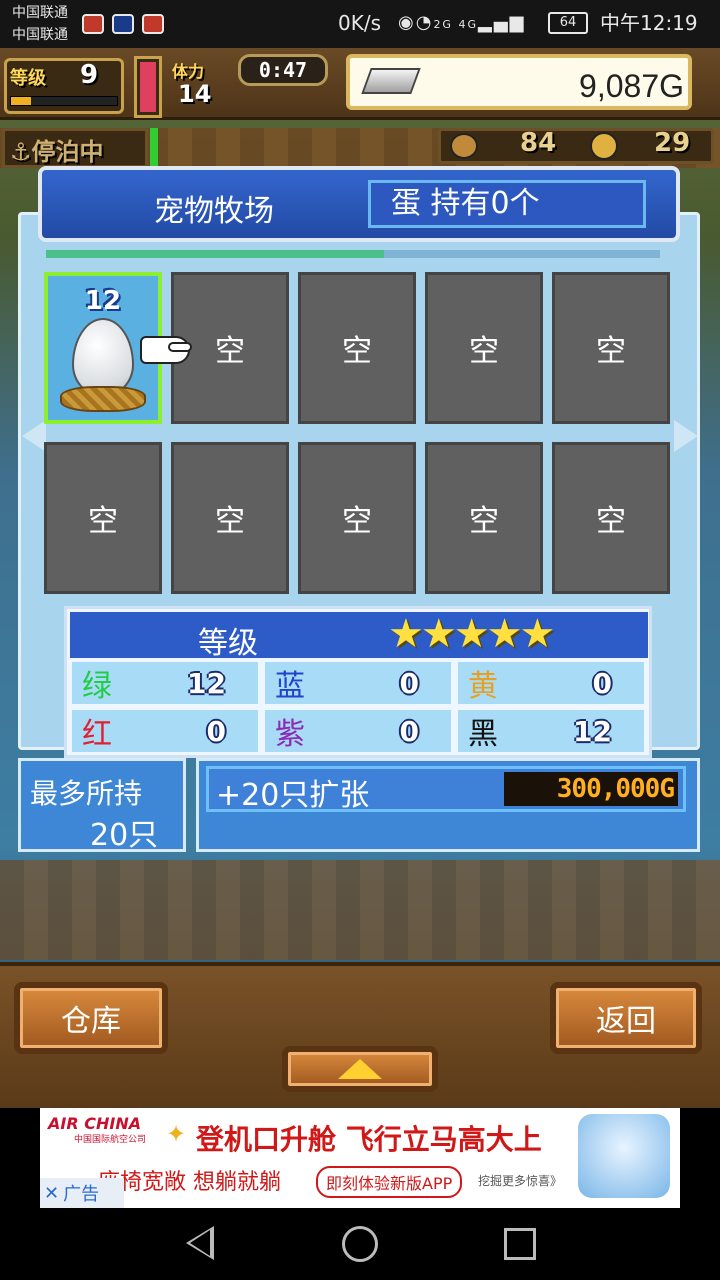  What do you see at coordinates (507, 204) in the screenshot?
I see `egg-count: 蛋 持有0个` at bounding box center [507, 204].